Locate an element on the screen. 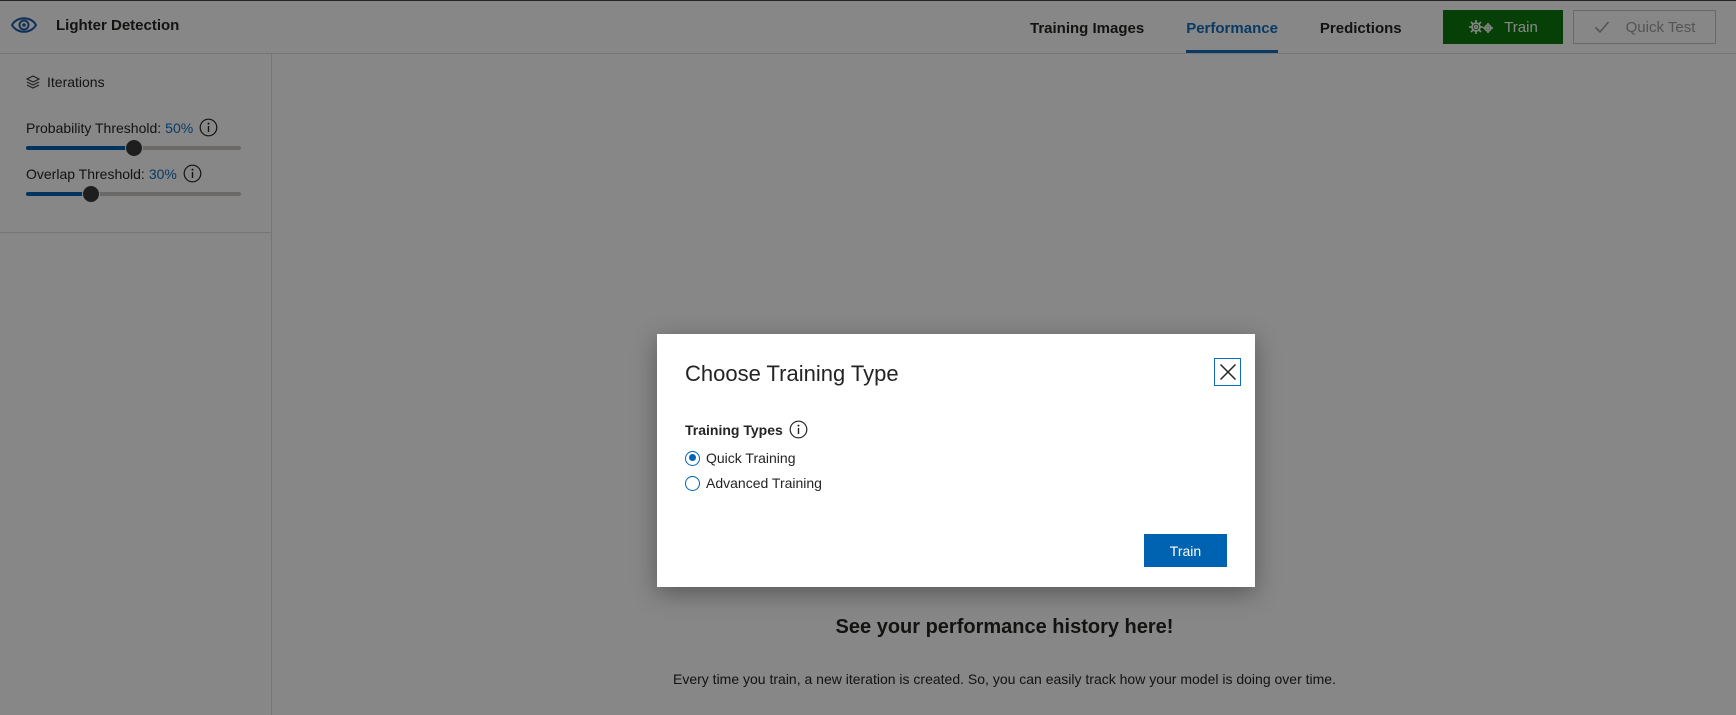  radio-advanced-training-label: Advanced Training is located at coordinates (764, 483).